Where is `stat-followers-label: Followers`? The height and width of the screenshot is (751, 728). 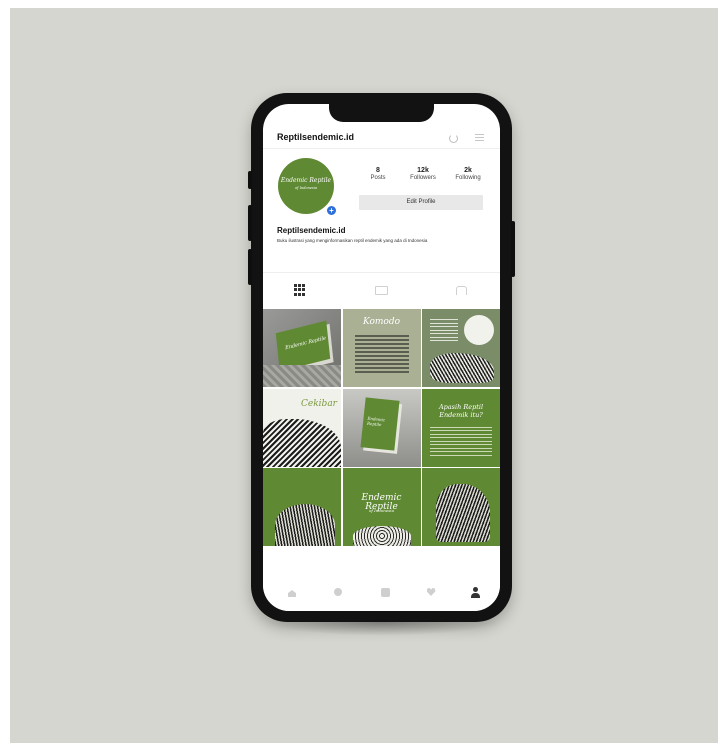 stat-followers-label: Followers is located at coordinates (423, 178).